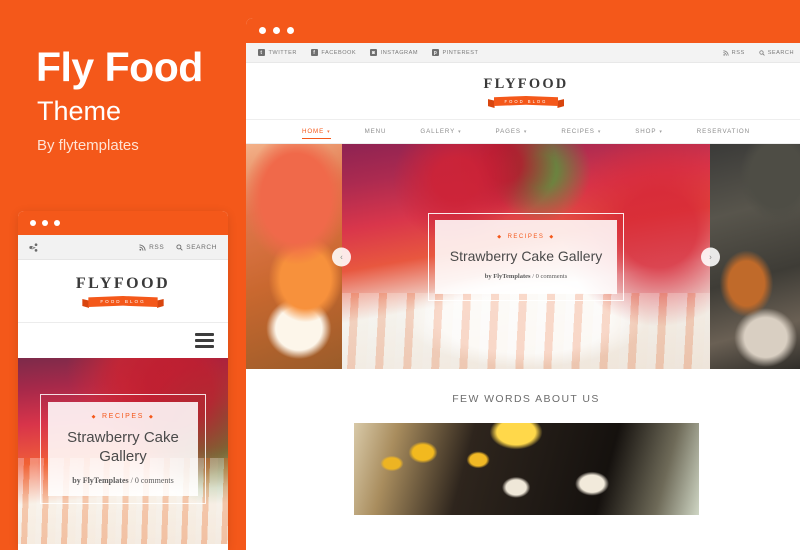 The height and width of the screenshot is (550, 800). I want to click on nav-label-shop: SHOP, so click(646, 131).